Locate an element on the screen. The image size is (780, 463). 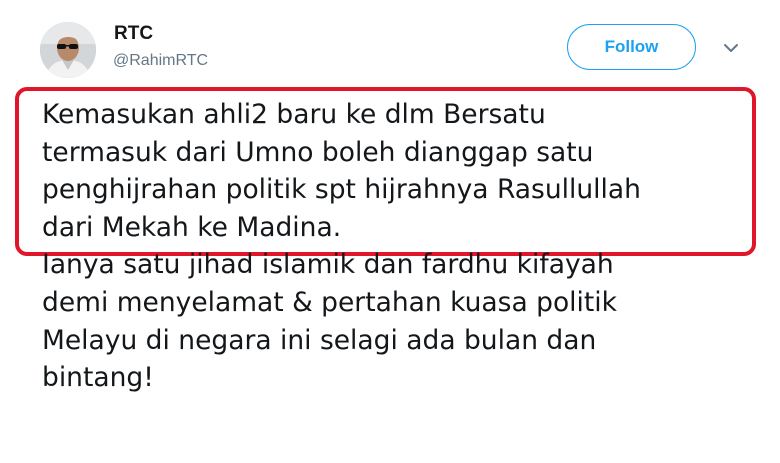
tweet-line: bintang! is located at coordinates (98, 378).